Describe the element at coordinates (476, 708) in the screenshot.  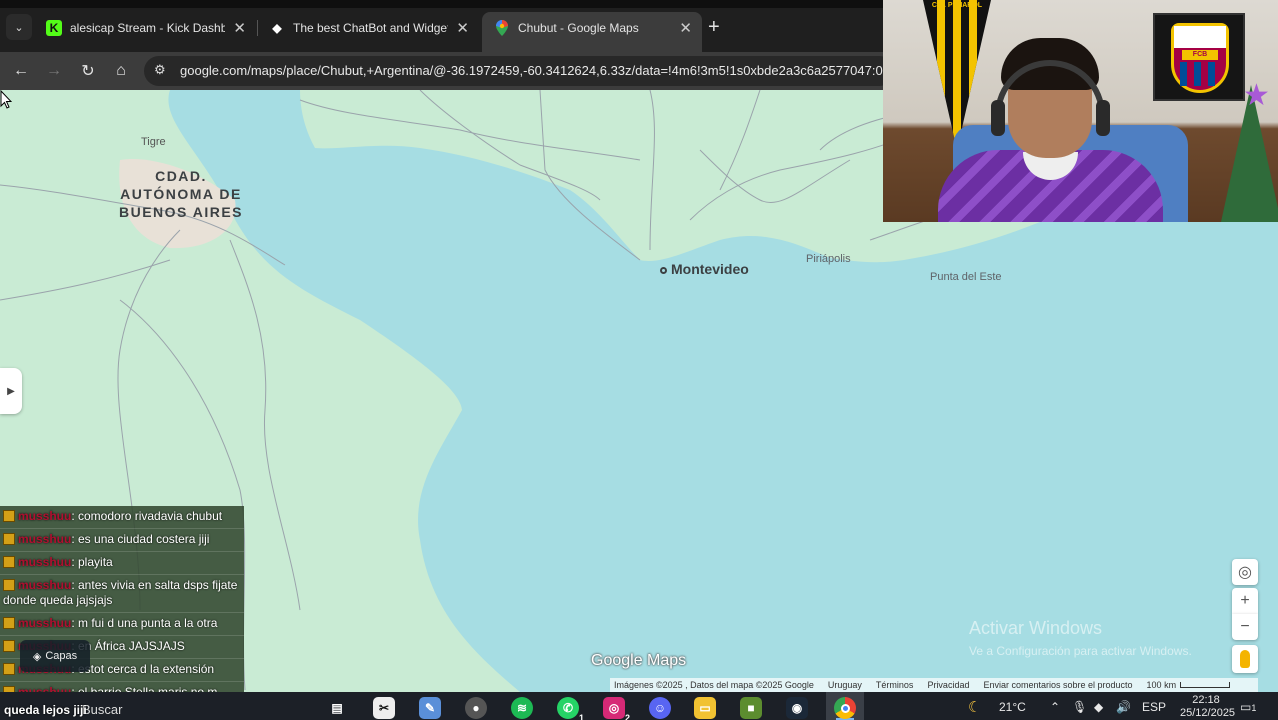
I see `obs-icon: ●` at that location.